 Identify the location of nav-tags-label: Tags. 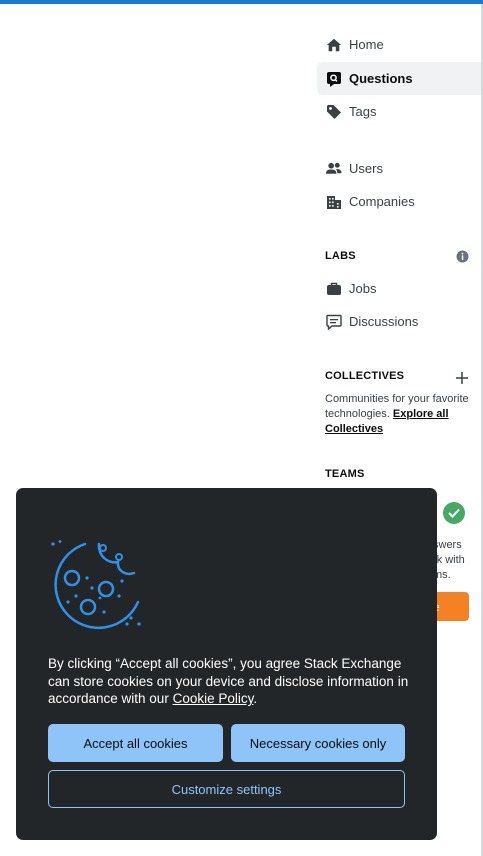
(363, 111).